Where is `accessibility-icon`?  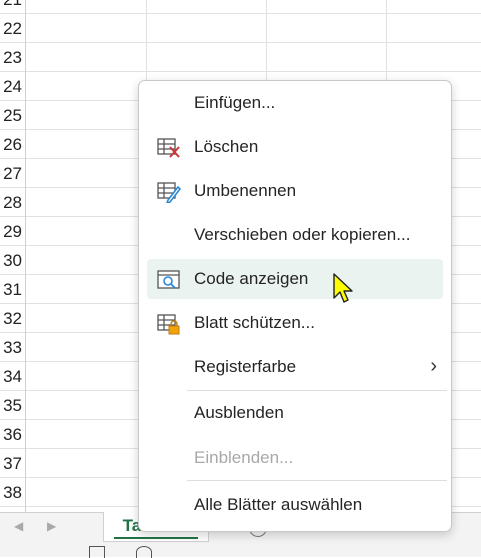 accessibility-icon is located at coordinates (144, 552).